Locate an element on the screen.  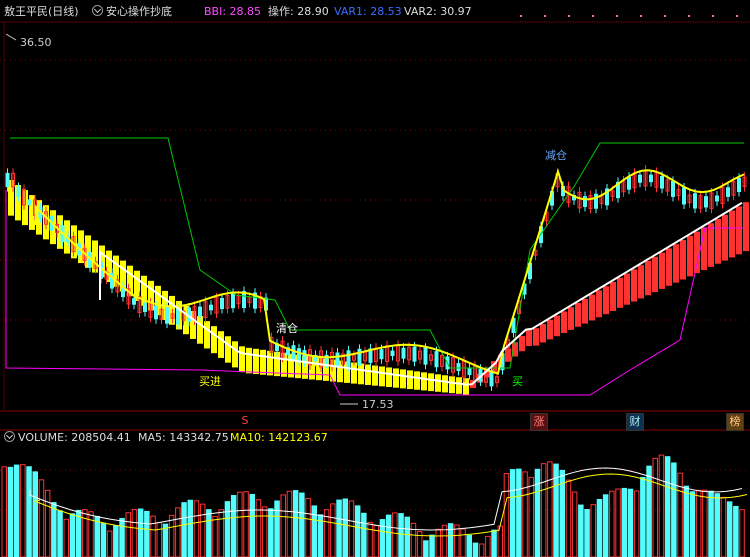
zhang-tag: 涨 is located at coordinates (539, 422).